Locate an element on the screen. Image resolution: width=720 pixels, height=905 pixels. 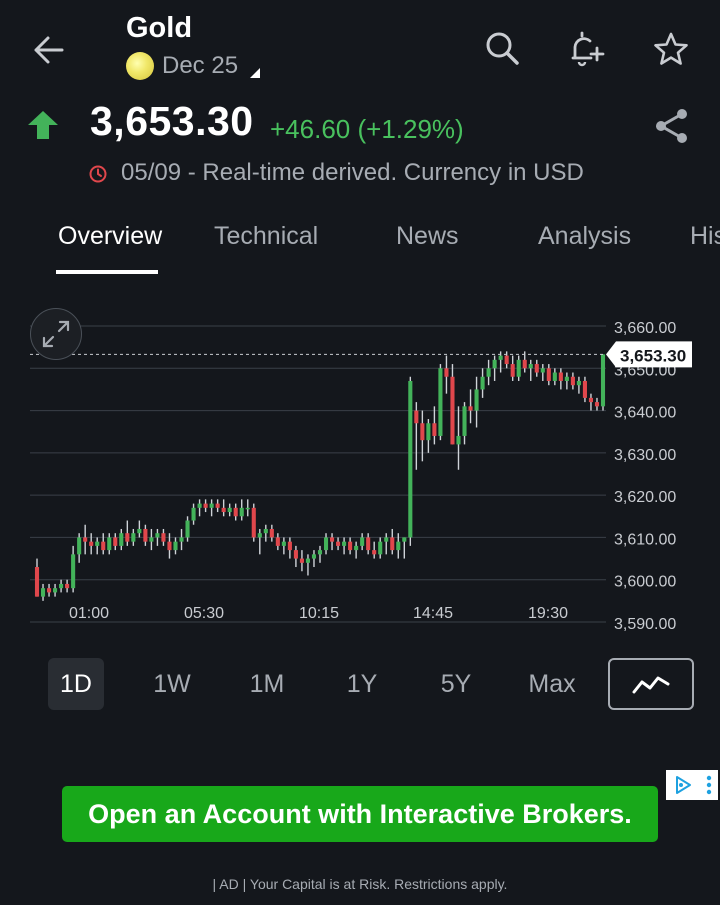
active-tab-indicator is located at coordinates (107, 272).